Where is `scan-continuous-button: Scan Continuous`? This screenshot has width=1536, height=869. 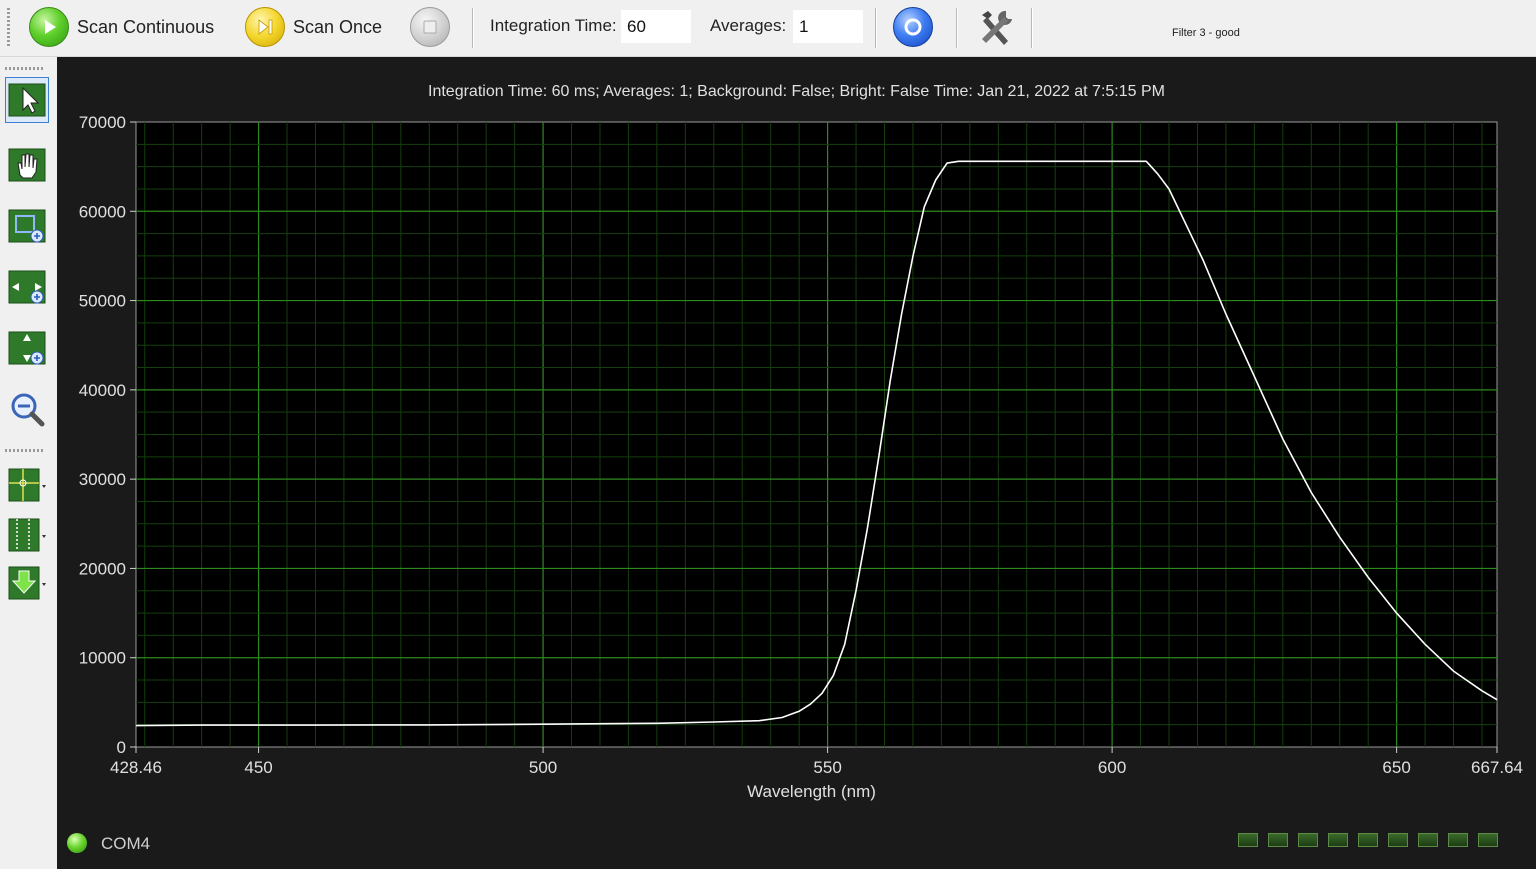
scan-continuous-button: Scan Continuous is located at coordinates (121, 27).